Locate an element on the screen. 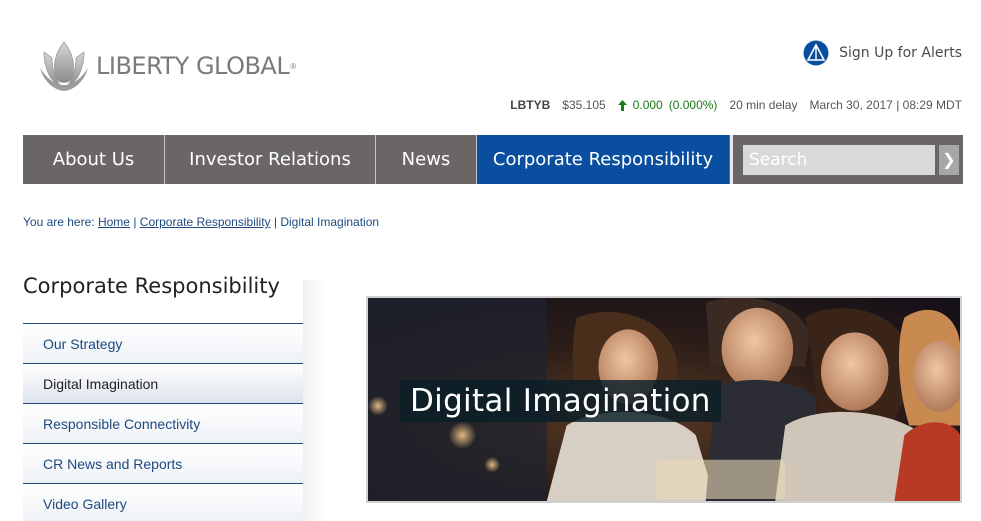 The width and height of the screenshot is (981, 521). brand-name: LIBERTY GLOBAL is located at coordinates (193, 66).